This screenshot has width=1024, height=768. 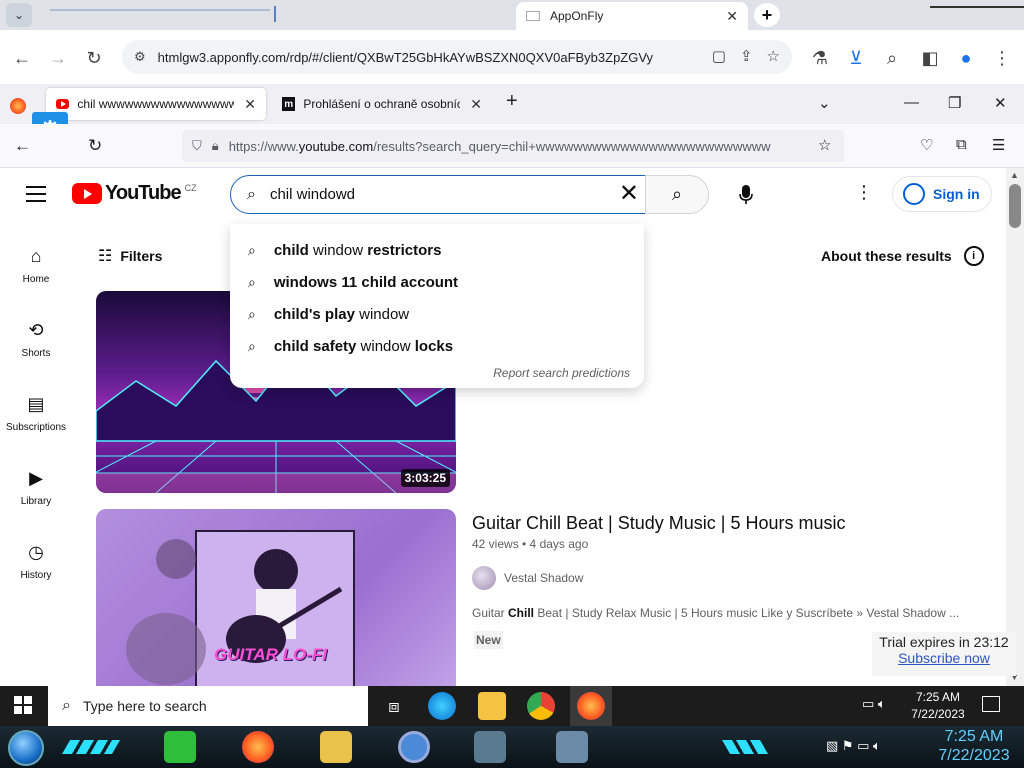 I want to click on list-tabs-chevron-icon: ⌄, so click(x=824, y=103).